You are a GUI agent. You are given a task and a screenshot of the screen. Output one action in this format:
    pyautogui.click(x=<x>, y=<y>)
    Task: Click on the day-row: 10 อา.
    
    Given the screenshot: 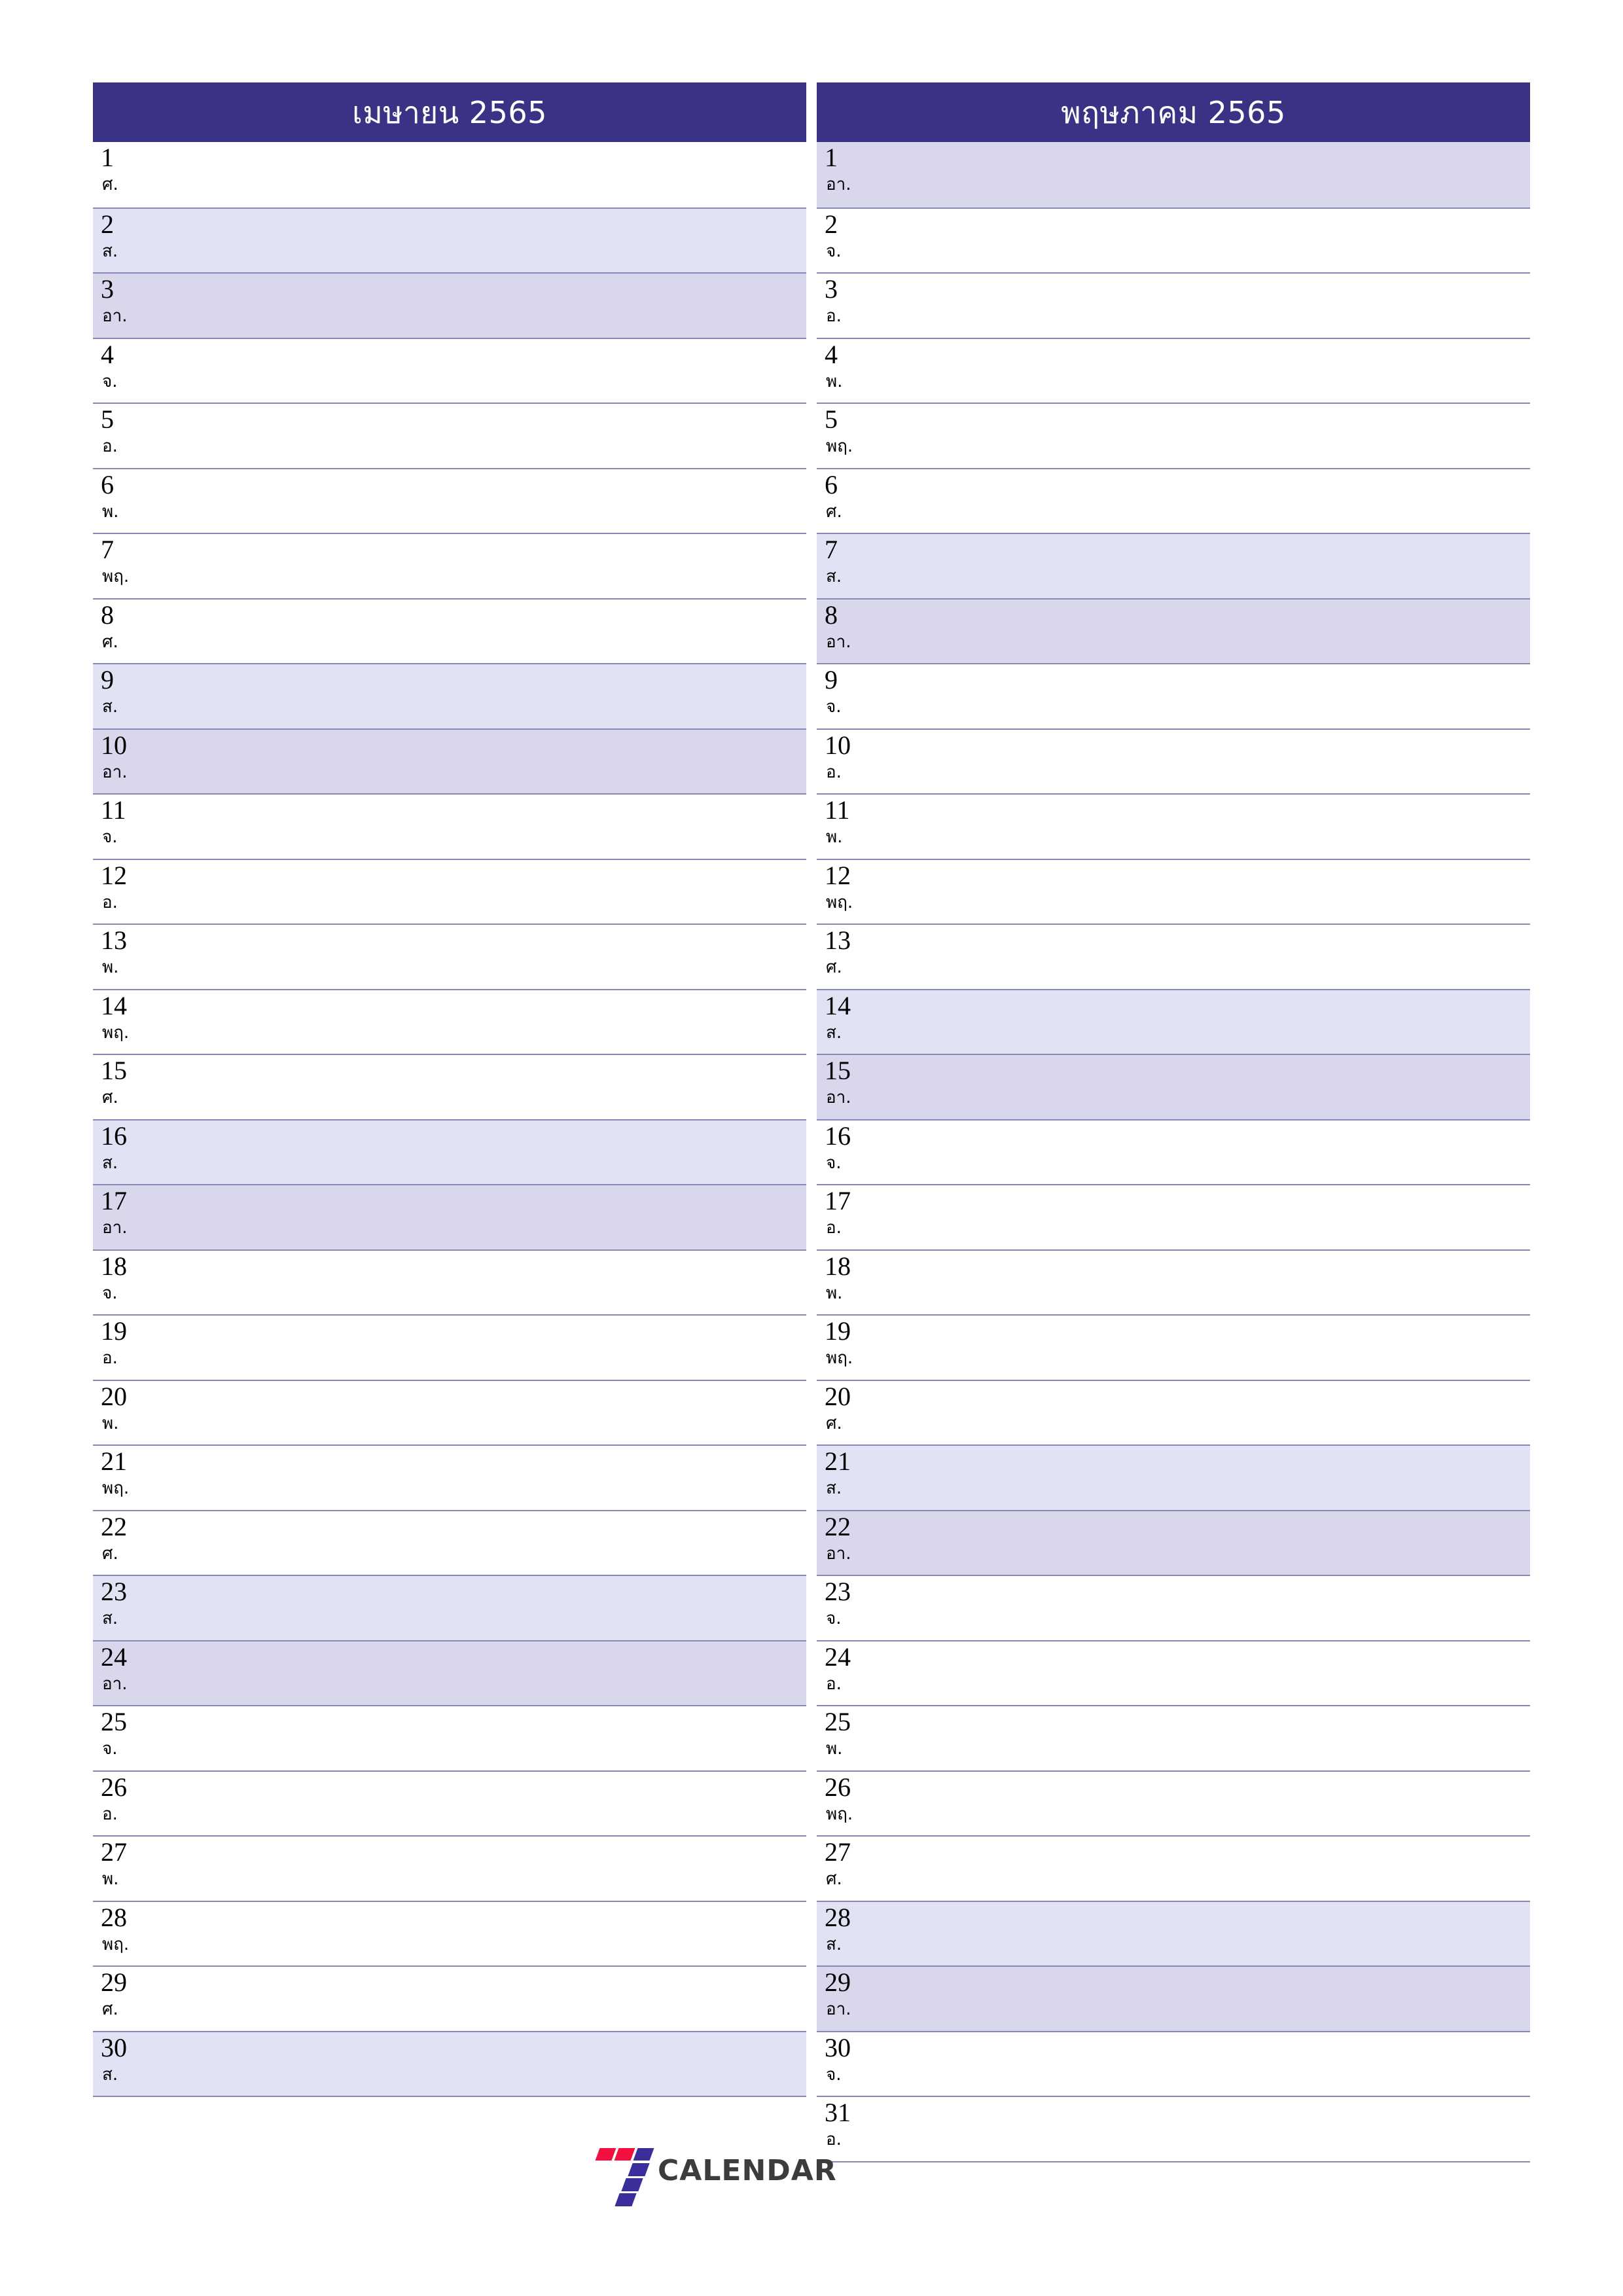 What is the action you would take?
    pyautogui.click(x=450, y=760)
    